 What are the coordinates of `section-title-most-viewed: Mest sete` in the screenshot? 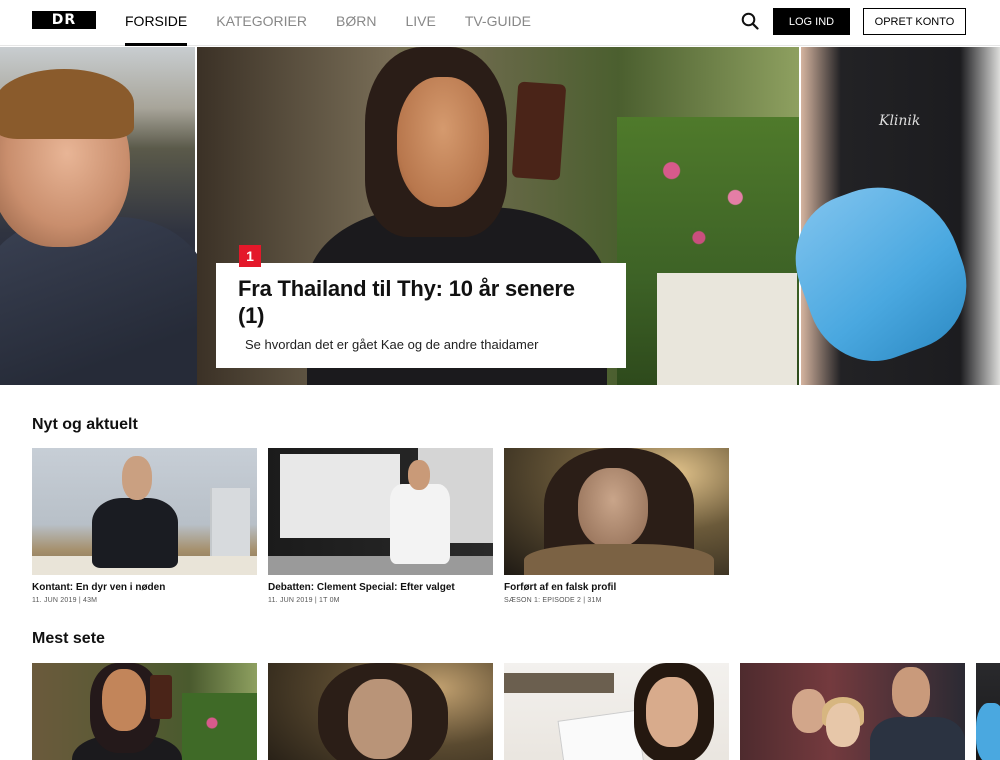 It's located at (68, 639).